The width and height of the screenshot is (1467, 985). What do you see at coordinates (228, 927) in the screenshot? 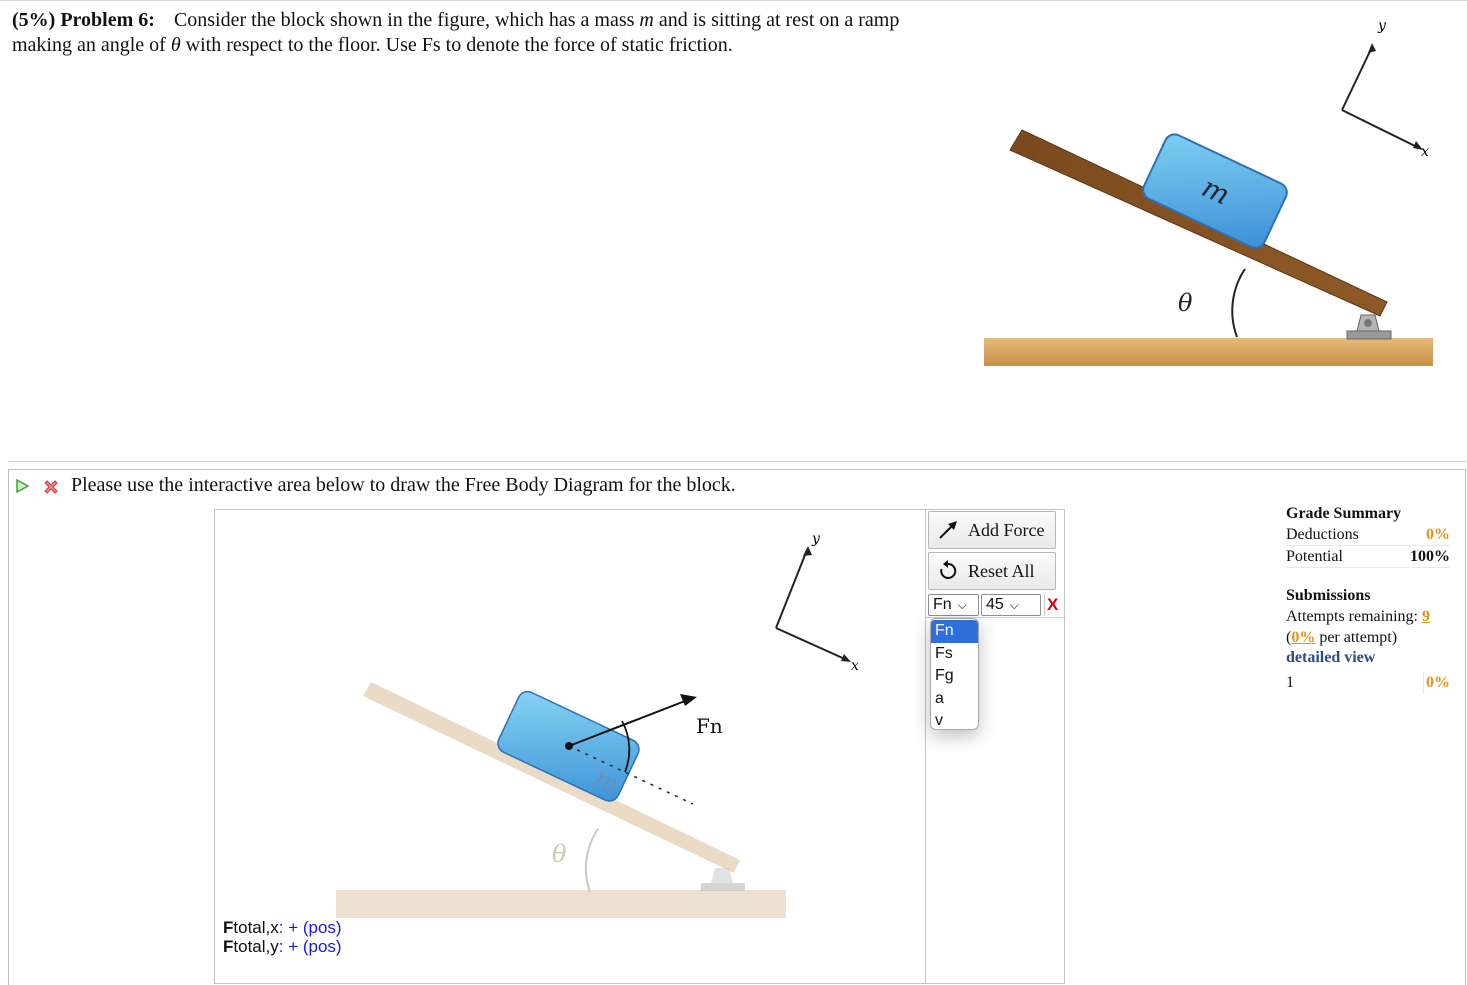
I see `total-x-symbol: F` at bounding box center [228, 927].